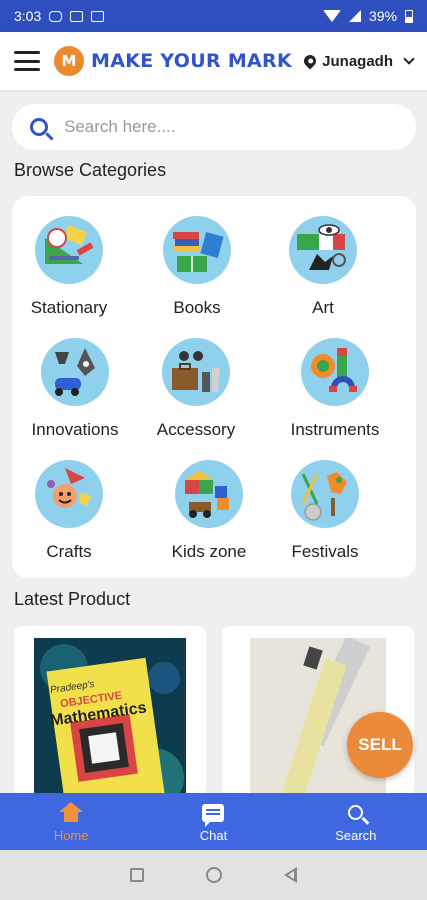  I want to click on battery-icon, so click(409, 16).